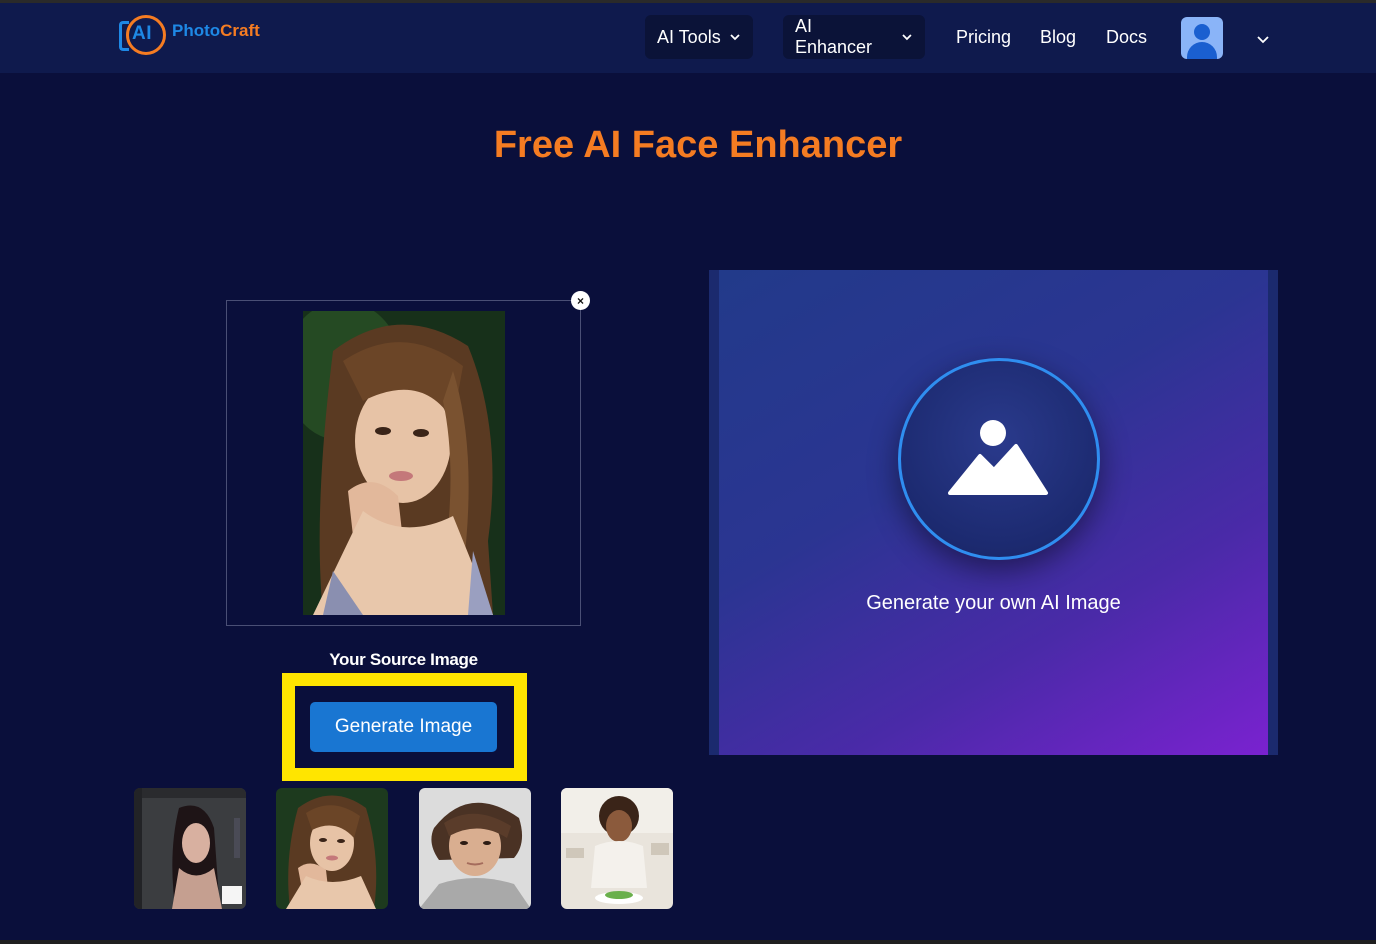  Describe the element at coordinates (1058, 37) in the screenshot. I see `nav-blog-link: Blog` at that location.